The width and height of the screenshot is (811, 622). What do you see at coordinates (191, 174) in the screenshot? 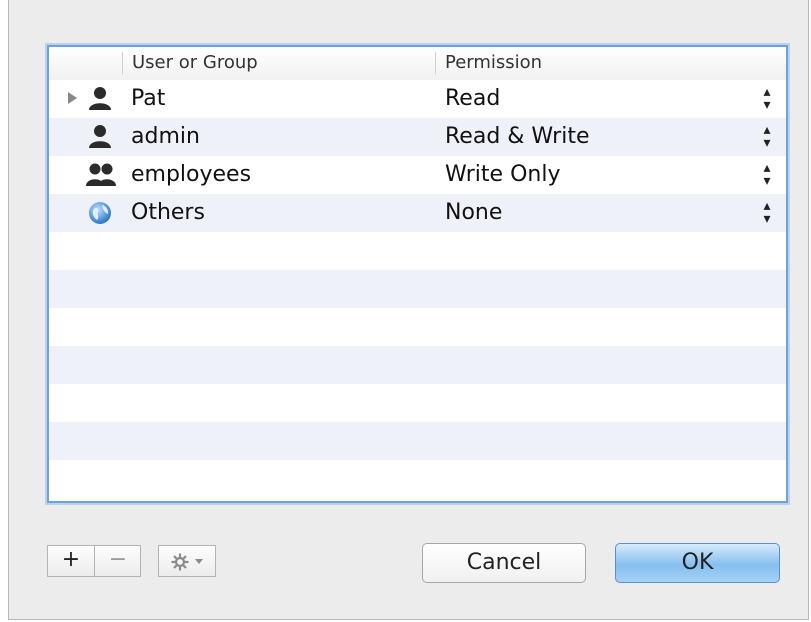
I see `group-name: employees` at bounding box center [191, 174].